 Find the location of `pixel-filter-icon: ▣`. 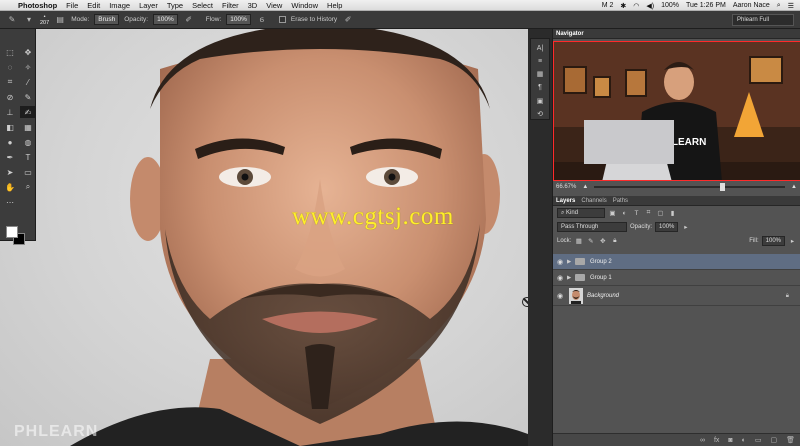

pixel-filter-icon: ▣ is located at coordinates (612, 213).